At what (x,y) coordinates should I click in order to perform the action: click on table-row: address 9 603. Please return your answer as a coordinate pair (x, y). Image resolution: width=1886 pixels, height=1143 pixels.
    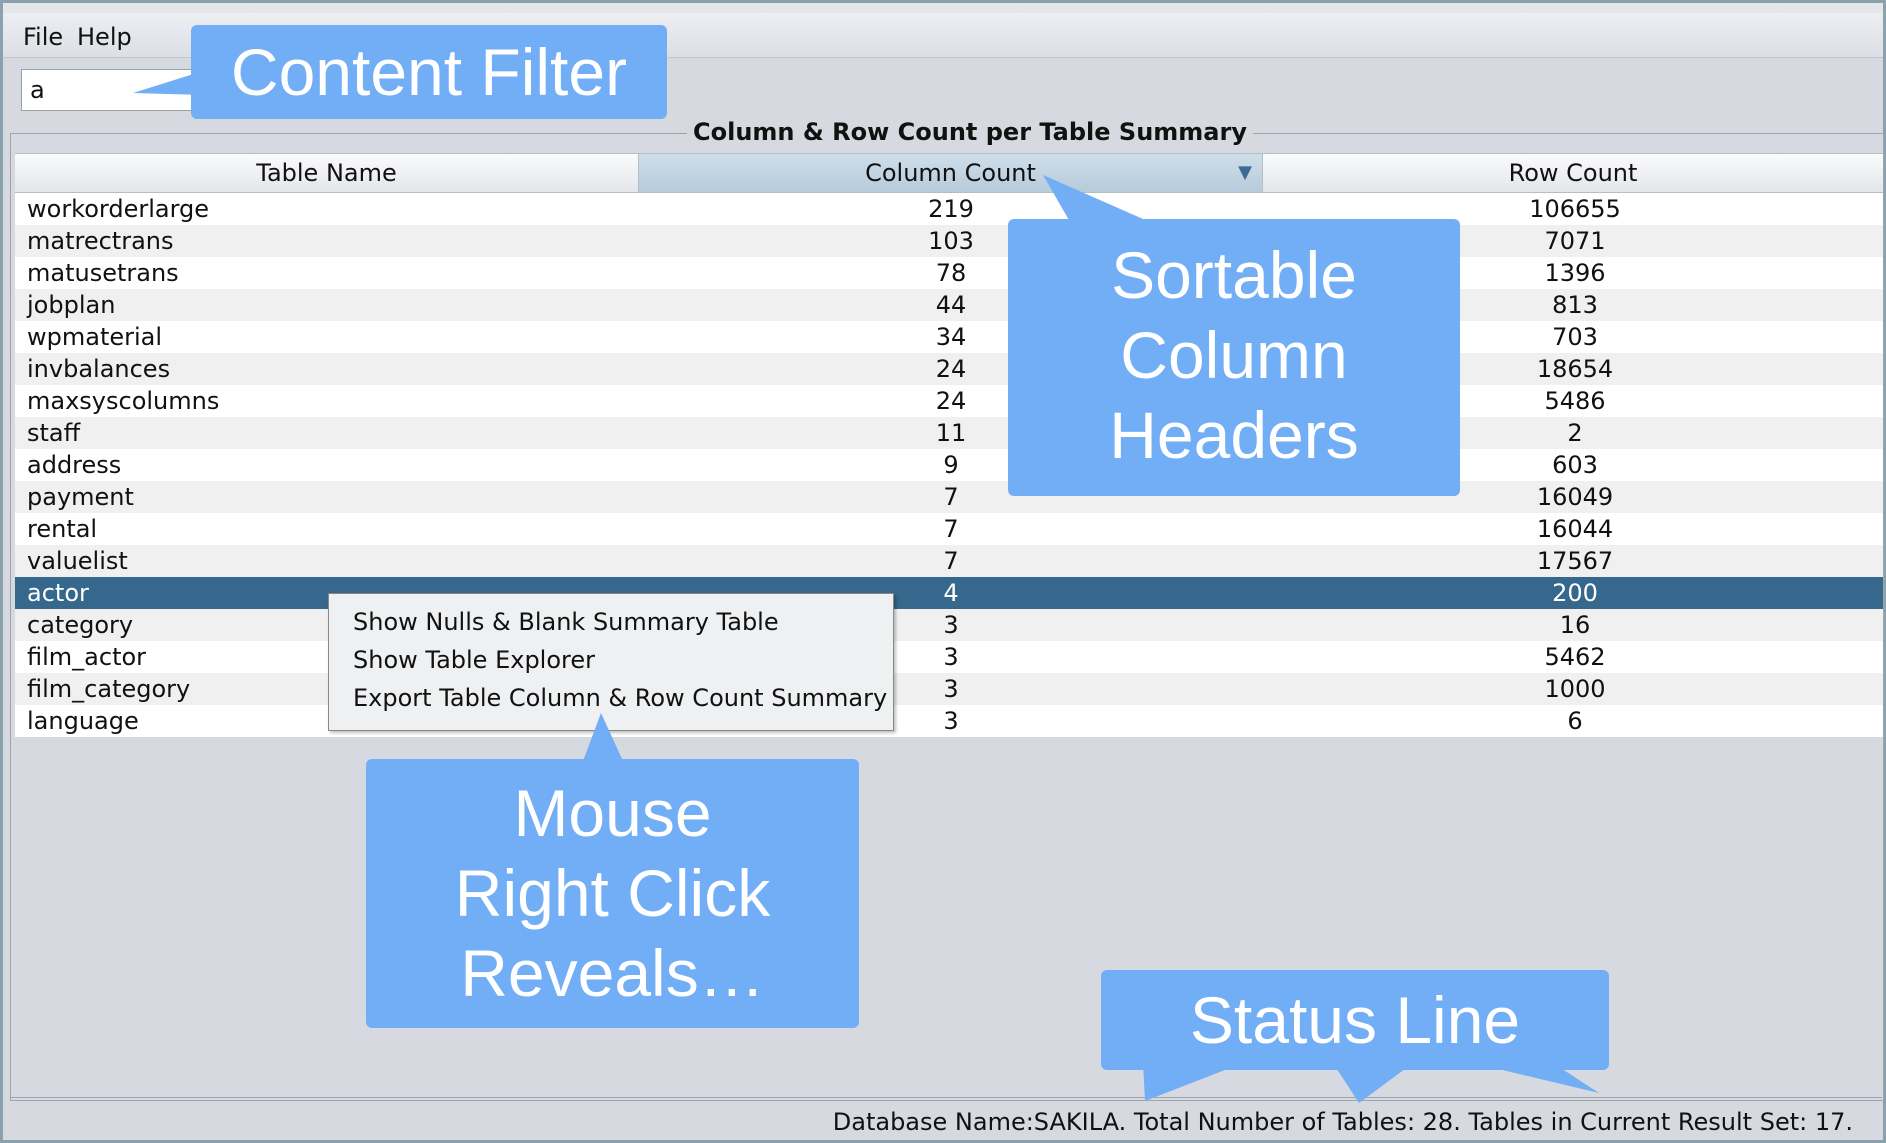
    Looking at the image, I should click on (949, 465).